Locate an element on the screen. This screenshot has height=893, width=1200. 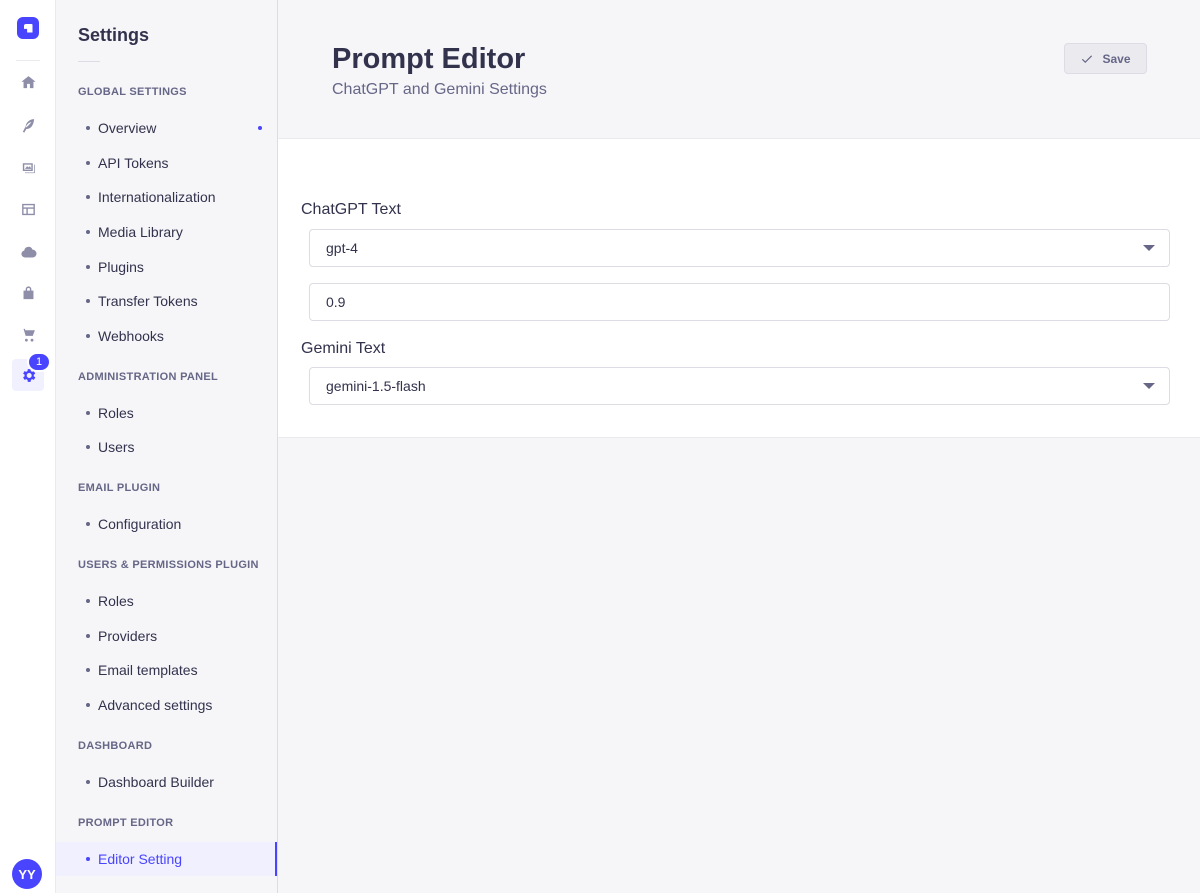
nav-item-label: Plugins is located at coordinates (121, 267).